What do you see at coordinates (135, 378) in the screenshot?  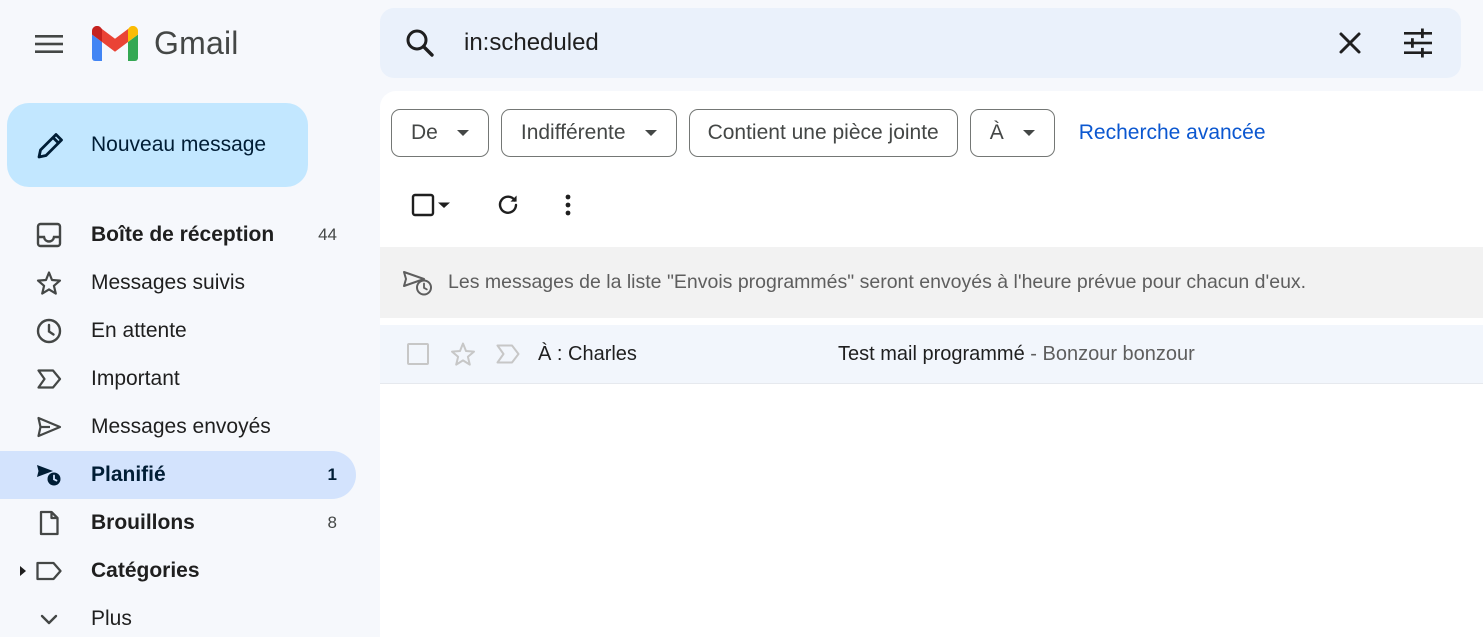 I see `sidebar-item-label: Important` at bounding box center [135, 378].